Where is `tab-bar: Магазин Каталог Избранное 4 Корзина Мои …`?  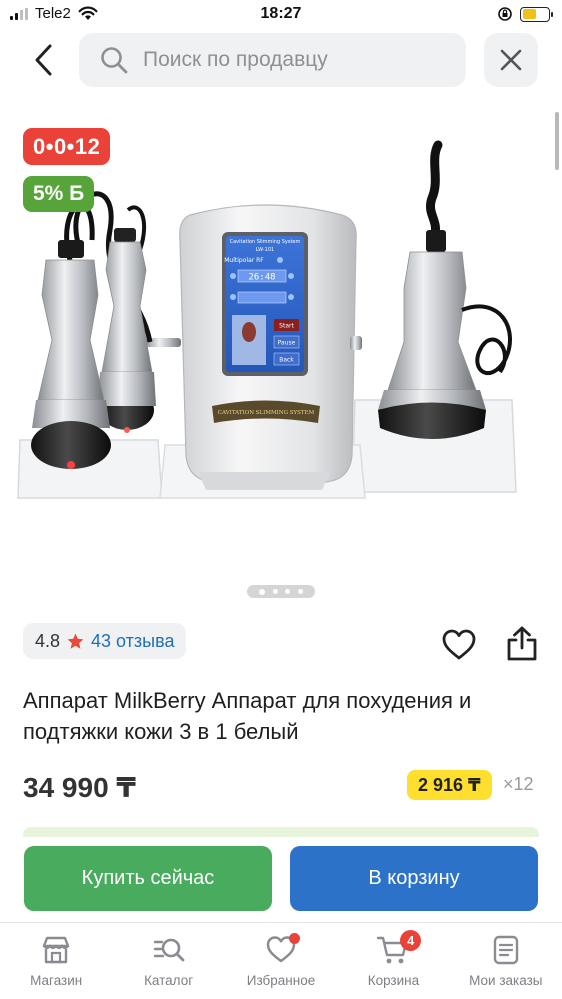 tab-bar: Магазин Каталог Избранное 4 Корзина Мои … is located at coordinates (281, 960).